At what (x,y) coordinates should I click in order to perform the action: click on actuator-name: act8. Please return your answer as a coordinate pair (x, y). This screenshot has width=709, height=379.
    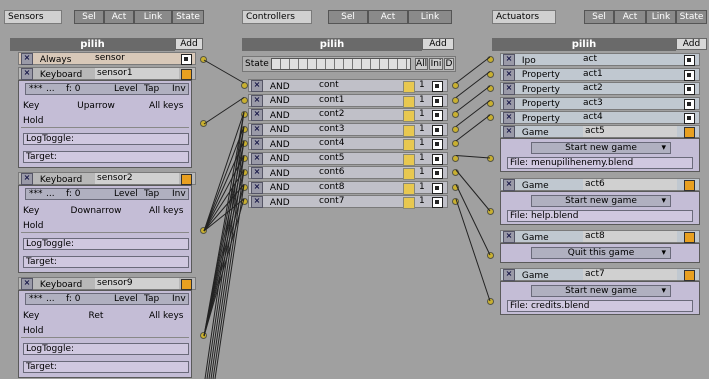
    Looking at the image, I should click on (630, 236).